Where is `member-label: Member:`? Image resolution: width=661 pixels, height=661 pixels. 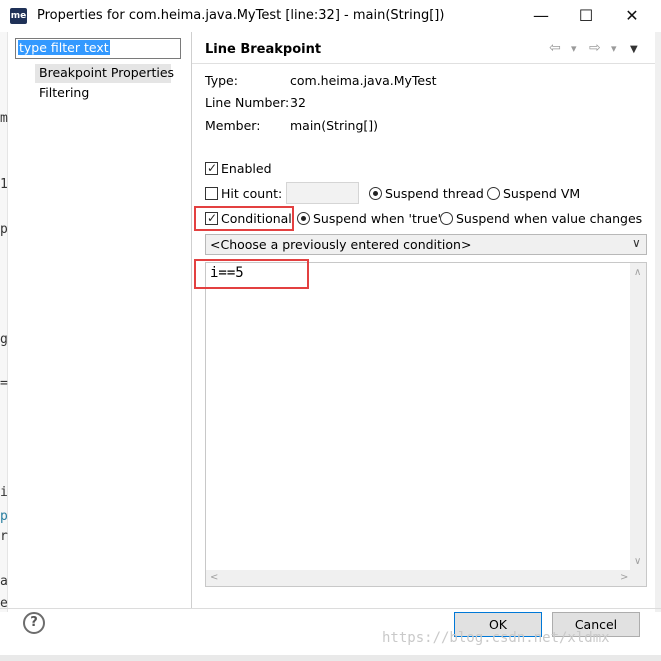
member-label: Member: is located at coordinates (233, 125).